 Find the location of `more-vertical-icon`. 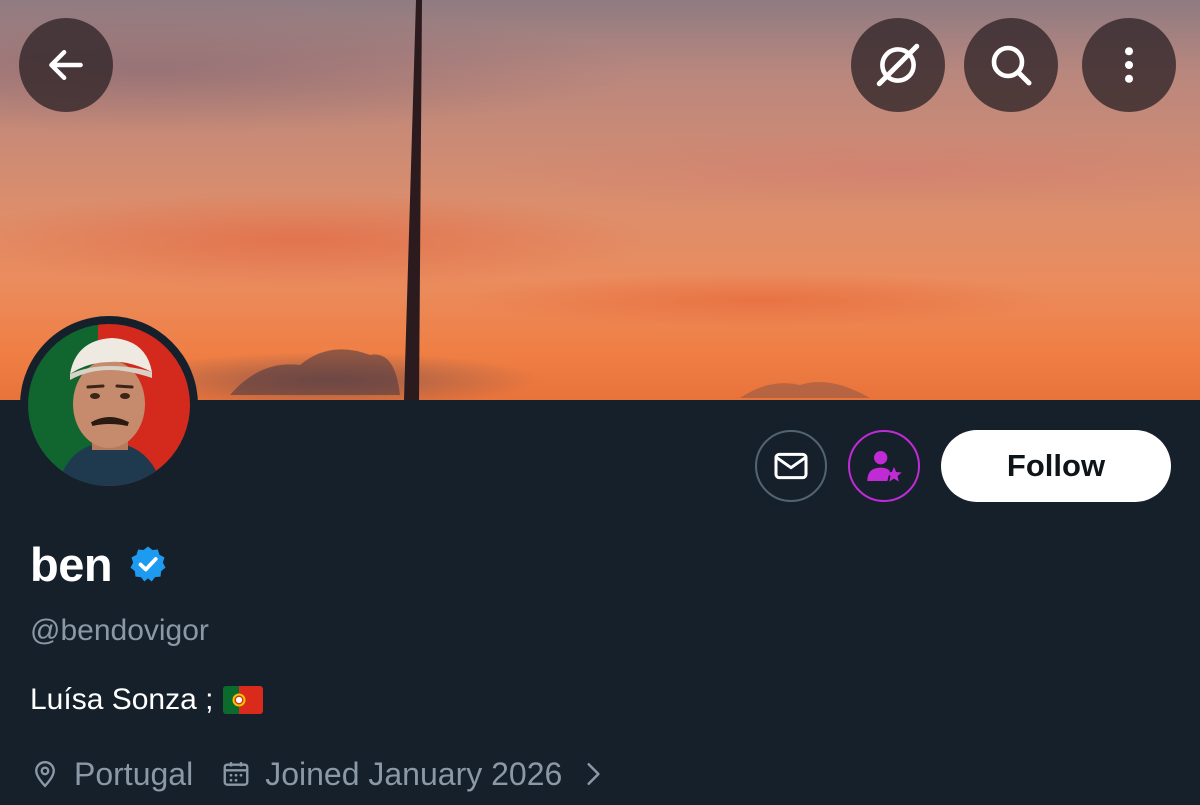

more-vertical-icon is located at coordinates (1129, 65).